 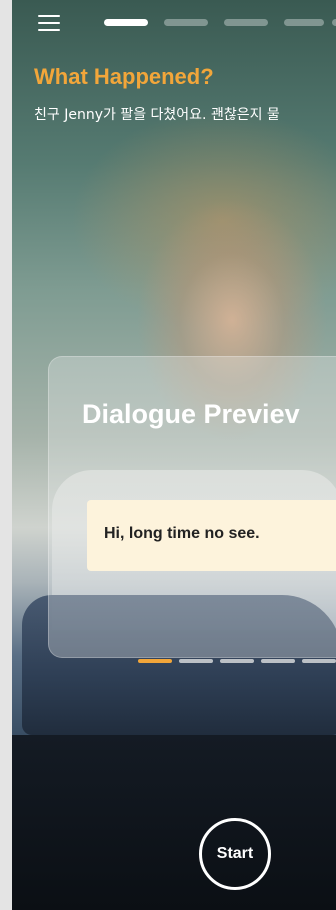 What do you see at coordinates (191, 414) in the screenshot?
I see `dialogue-preview-title: Dialogue Previev` at bounding box center [191, 414].